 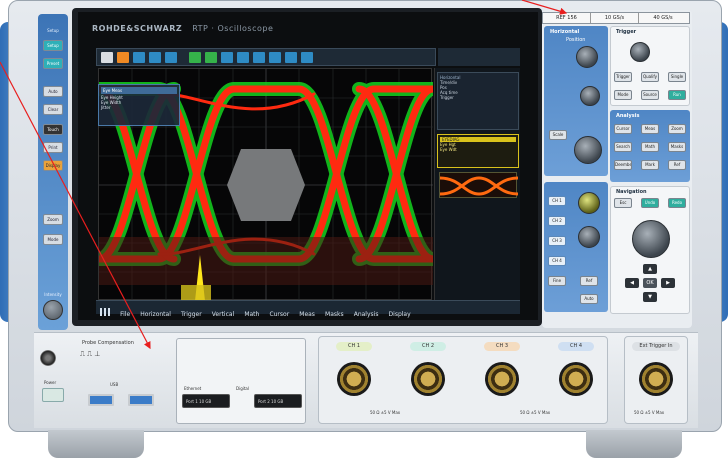 I want to click on save-icon, so click(x=155, y=57).